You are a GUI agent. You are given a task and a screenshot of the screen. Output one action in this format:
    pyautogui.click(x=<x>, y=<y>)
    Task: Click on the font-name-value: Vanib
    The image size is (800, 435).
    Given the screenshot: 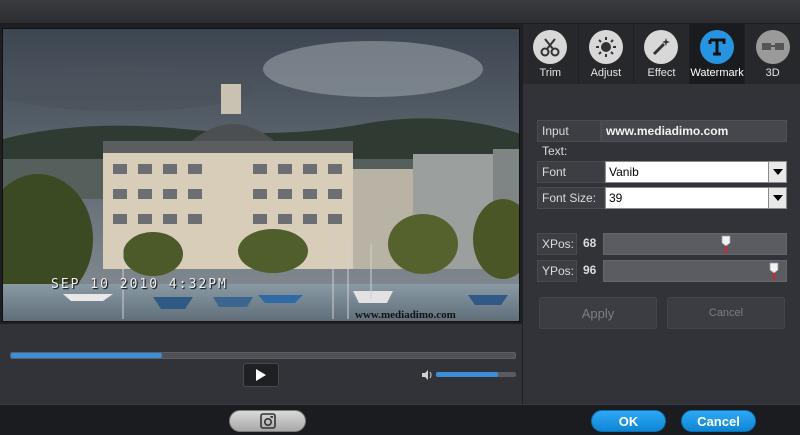 What is the action you would take?
    pyautogui.click(x=624, y=172)
    